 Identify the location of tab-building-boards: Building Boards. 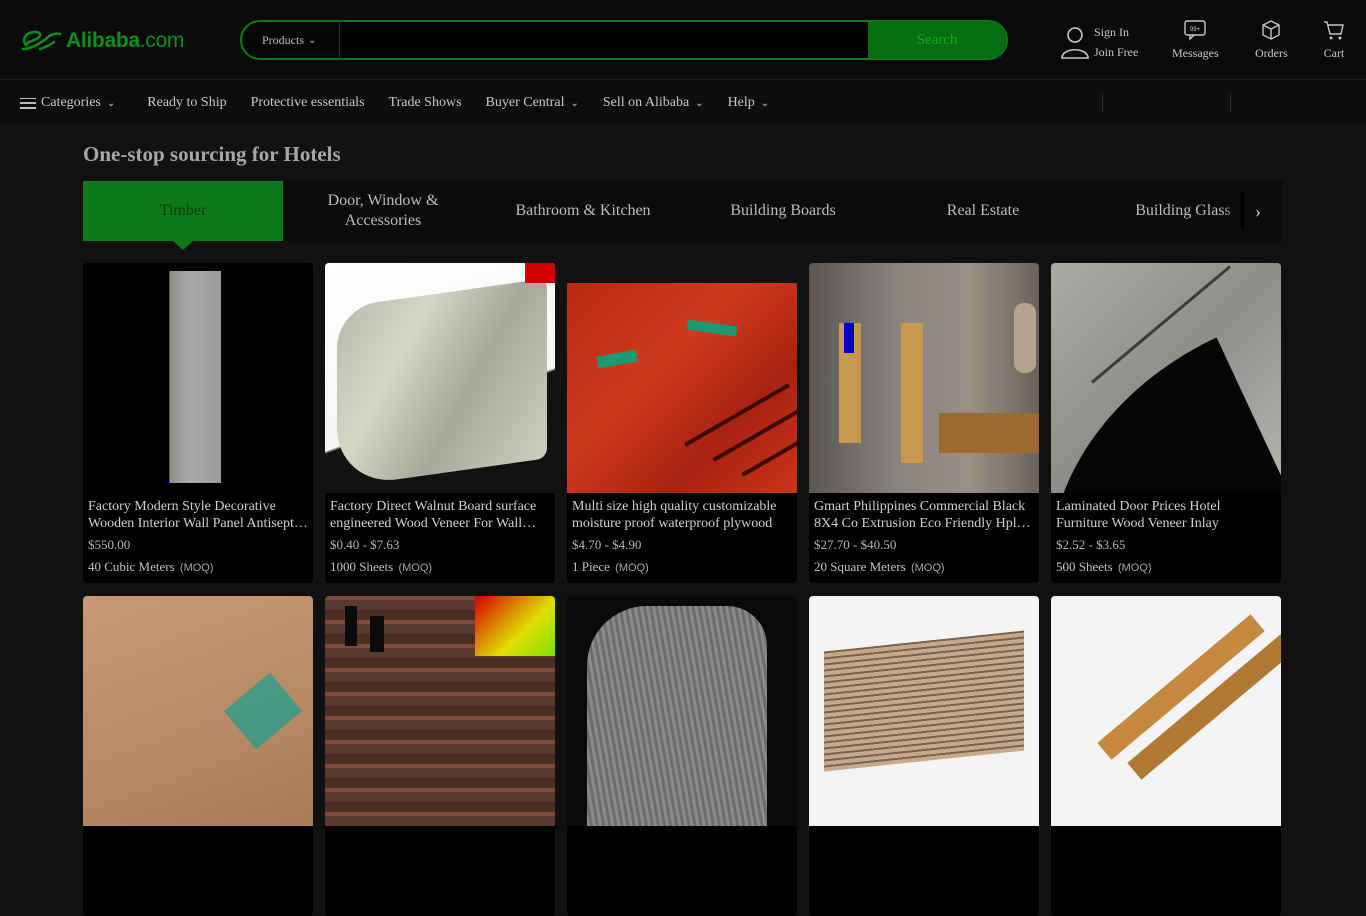
(783, 211).